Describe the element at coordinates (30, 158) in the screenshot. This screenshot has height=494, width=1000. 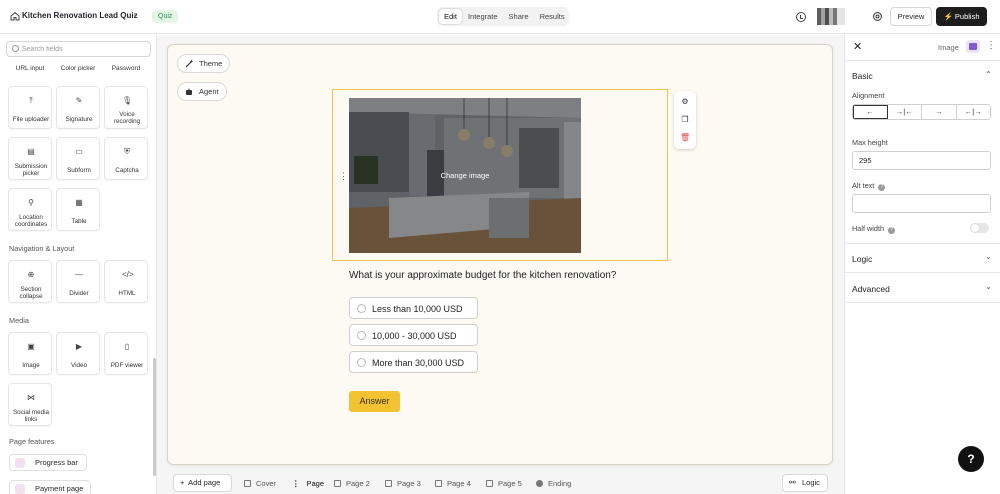
I see `field-submission-picker: ▤ Submission picker` at that location.